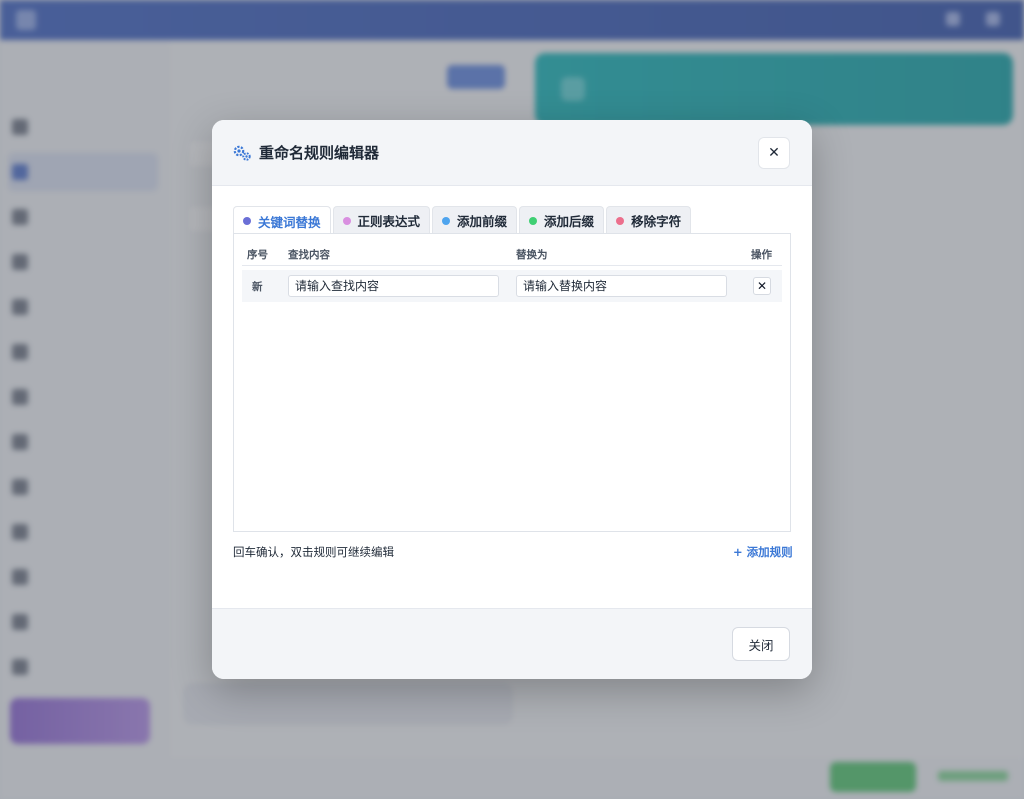 The width and height of the screenshot is (1024, 799). I want to click on tab-label: 移除字符, so click(656, 221).